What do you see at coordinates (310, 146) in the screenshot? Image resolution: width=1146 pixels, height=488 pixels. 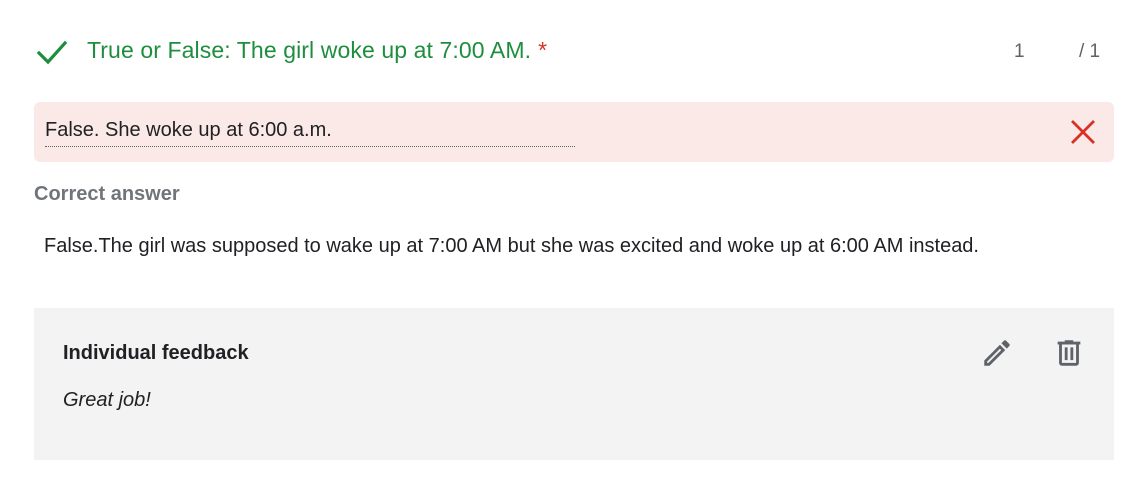 I see `response-underline` at bounding box center [310, 146].